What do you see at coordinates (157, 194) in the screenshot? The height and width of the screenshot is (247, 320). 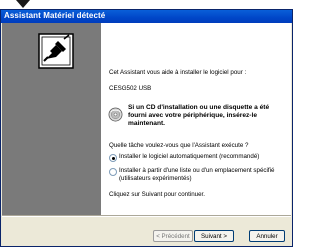 I see `continue-hint: Cliquez sur Suivant pour continuer.` at bounding box center [157, 194].